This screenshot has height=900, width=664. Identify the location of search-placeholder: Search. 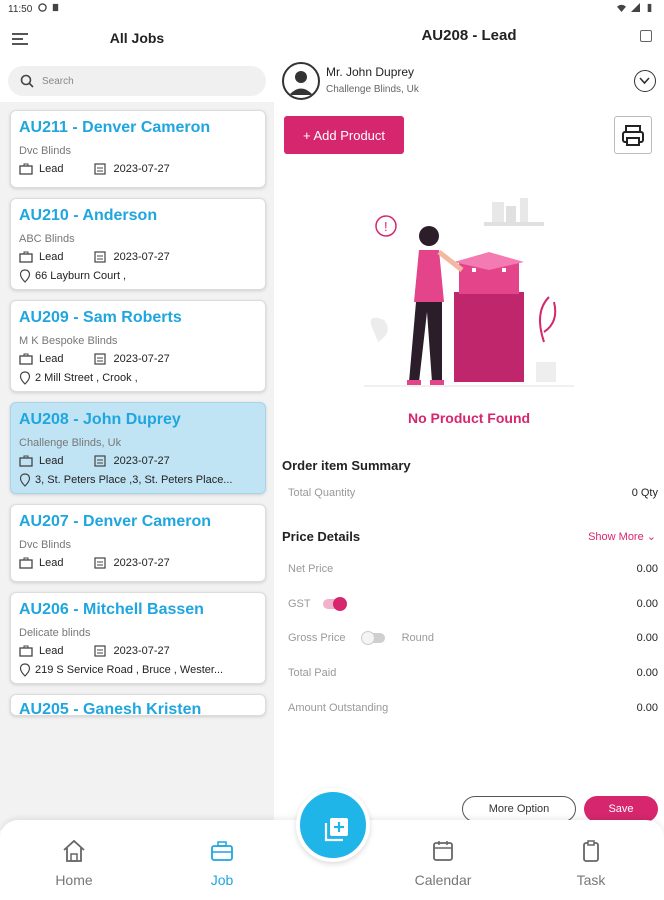
(58, 81).